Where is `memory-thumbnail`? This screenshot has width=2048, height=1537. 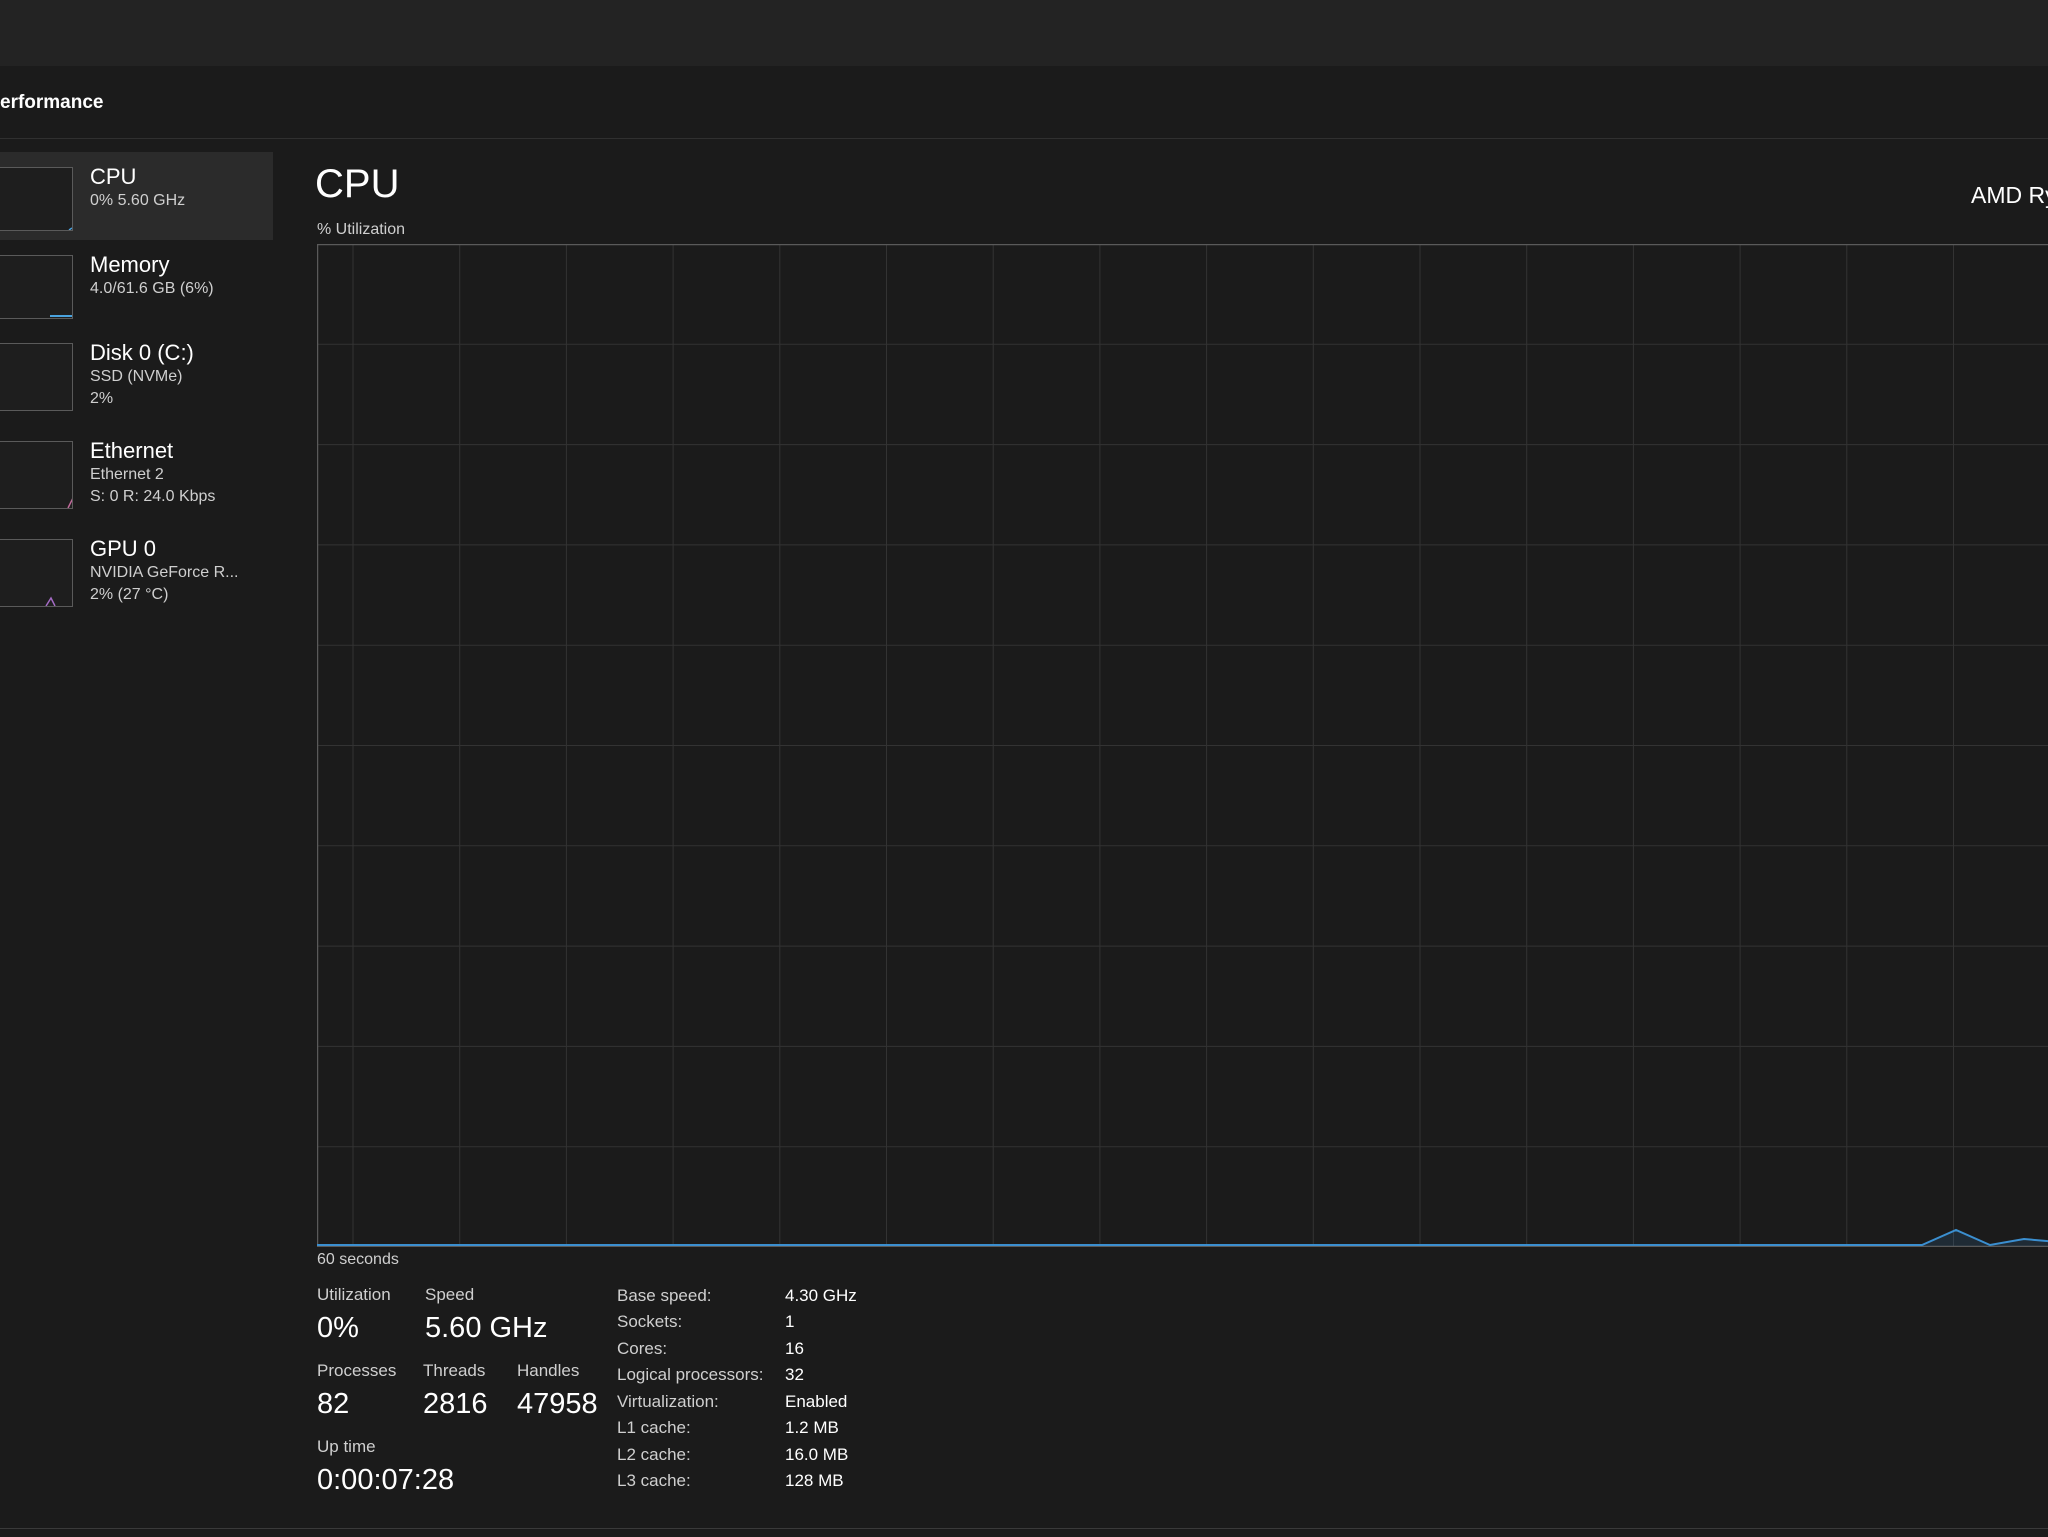
memory-thumbnail is located at coordinates (36, 287).